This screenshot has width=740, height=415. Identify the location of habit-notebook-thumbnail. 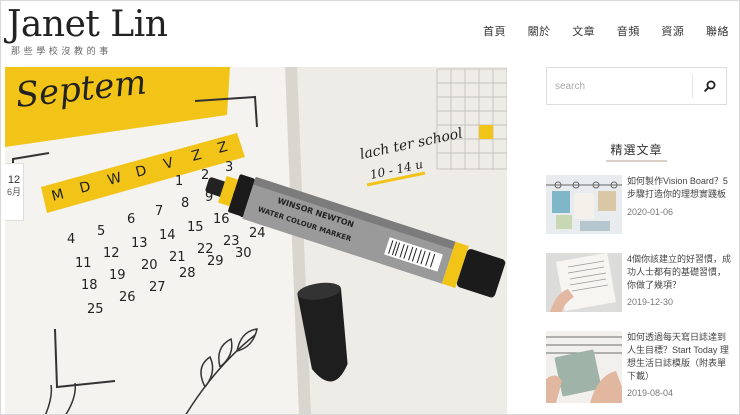
(584, 282).